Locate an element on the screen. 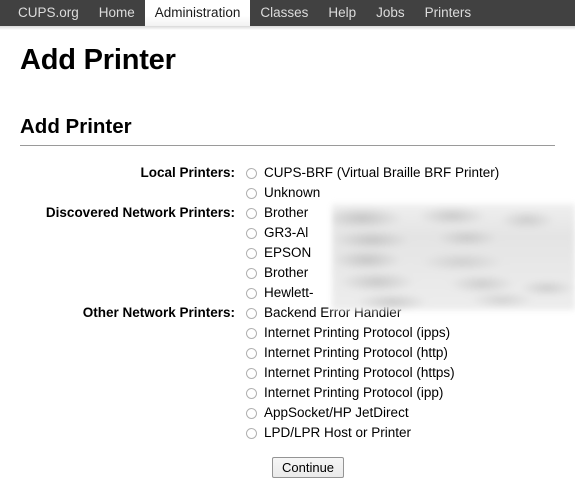  label-other-network-printers: Other Network Printers: is located at coordinates (158, 312).